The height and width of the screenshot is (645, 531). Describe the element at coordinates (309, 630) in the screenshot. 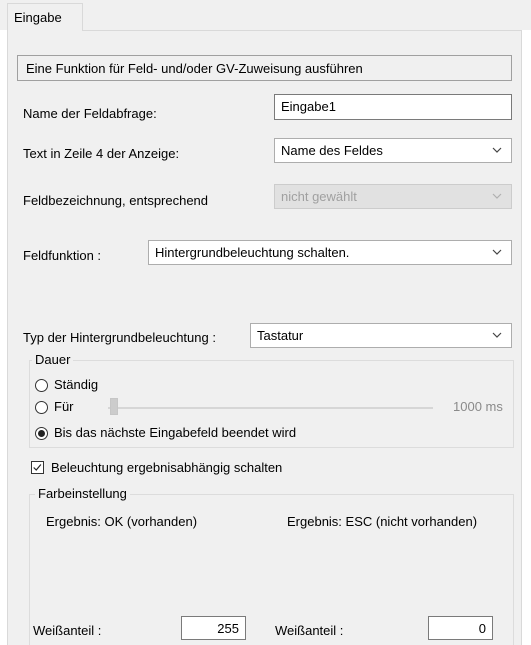

I see `esc-white-label: Weißanteil :` at that location.